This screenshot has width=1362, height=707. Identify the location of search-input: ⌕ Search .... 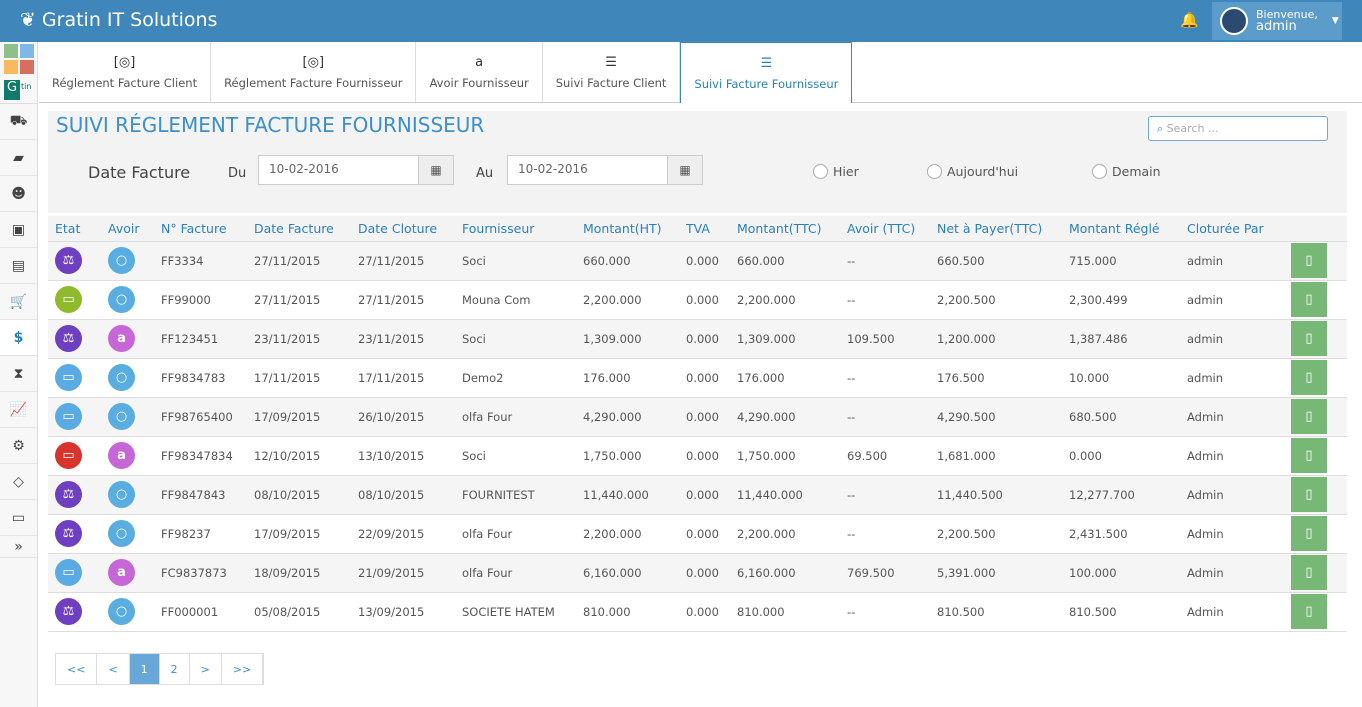
(1238, 128).